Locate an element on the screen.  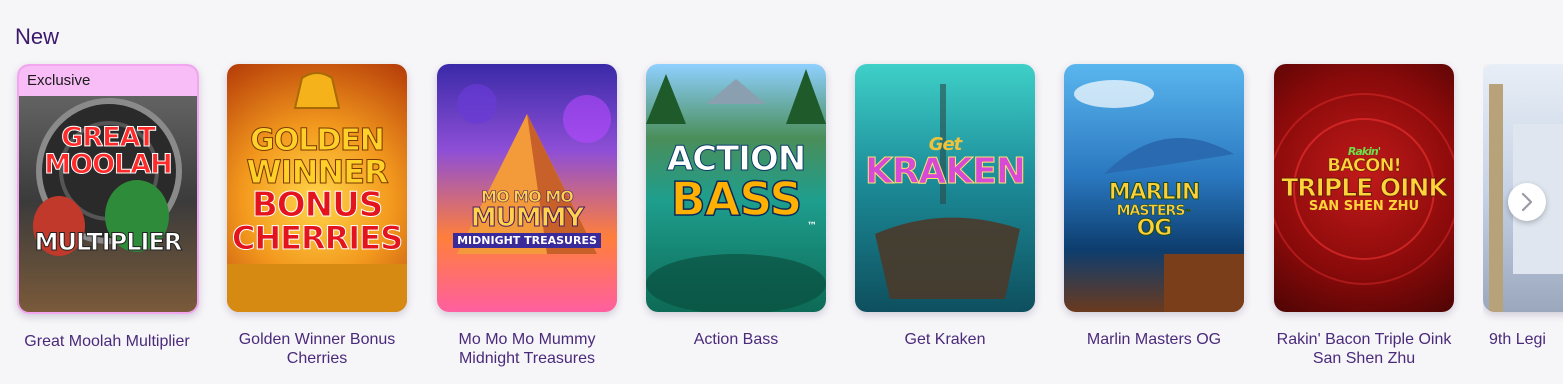
logo-line: CHERRIES is located at coordinates (317, 238).